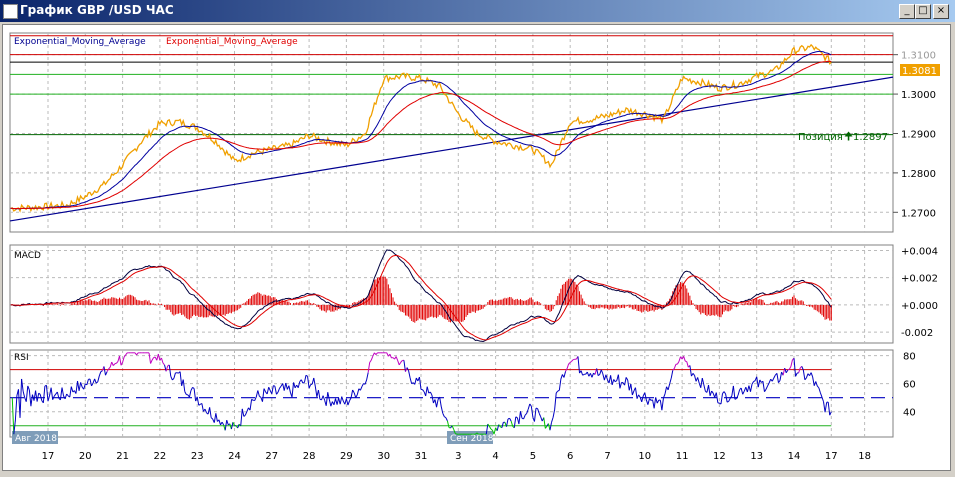 This screenshot has height=477, width=955. What do you see at coordinates (495, 456) in the screenshot?
I see `x-tick-label: 4` at bounding box center [495, 456].